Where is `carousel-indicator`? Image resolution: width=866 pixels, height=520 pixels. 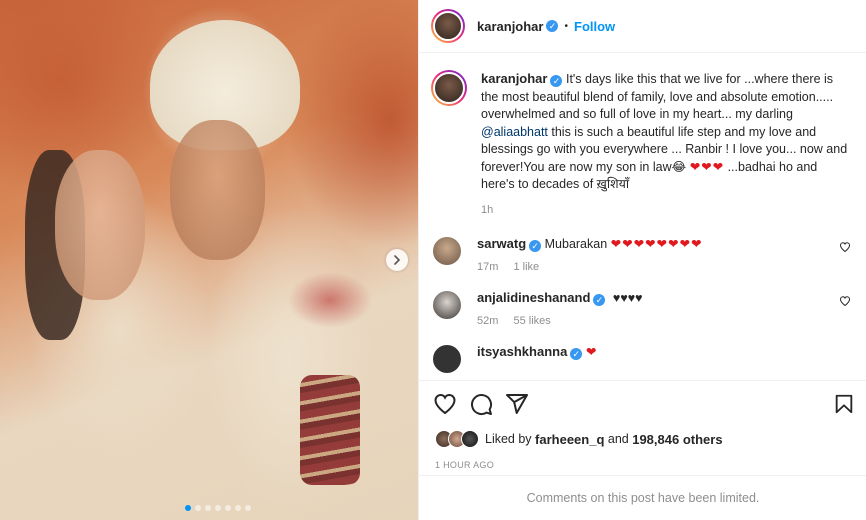 carousel-indicator is located at coordinates (218, 508).